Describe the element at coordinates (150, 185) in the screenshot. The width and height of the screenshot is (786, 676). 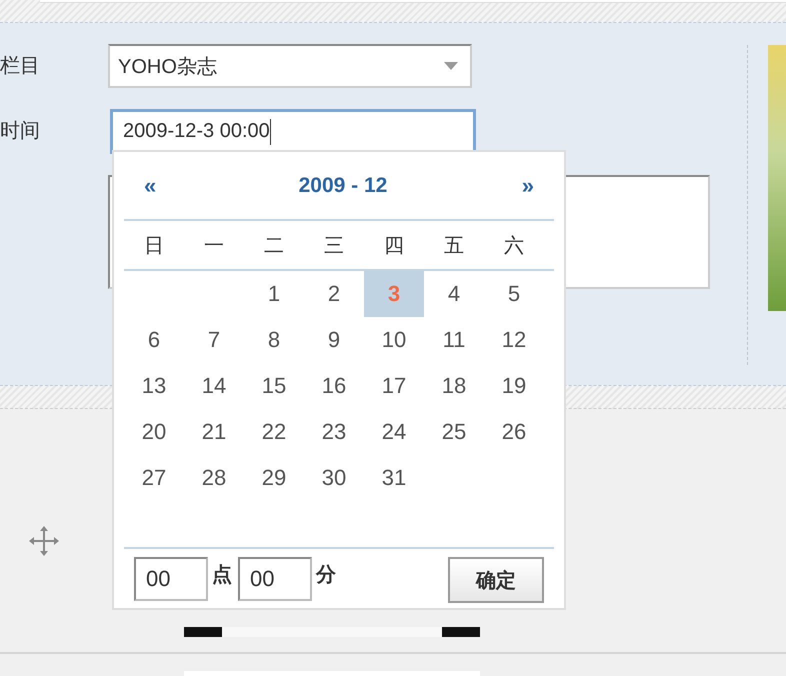
I see `previous-month-button: «` at that location.